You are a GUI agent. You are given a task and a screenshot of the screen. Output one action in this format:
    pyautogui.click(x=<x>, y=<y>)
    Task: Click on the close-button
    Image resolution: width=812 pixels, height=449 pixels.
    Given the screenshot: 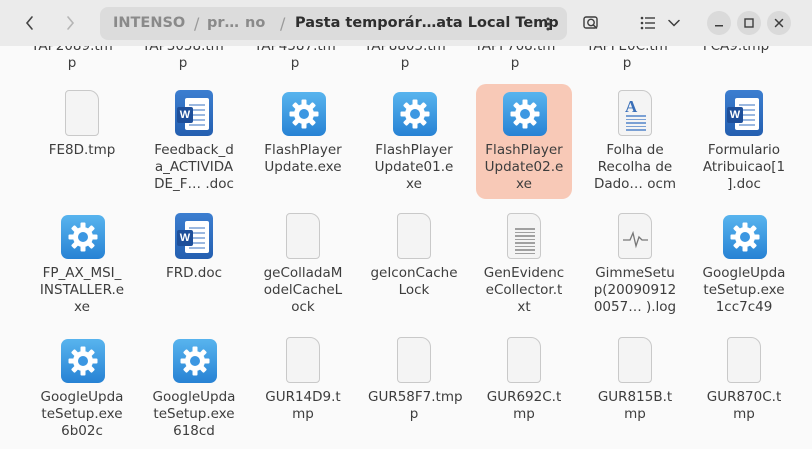 What is the action you would take?
    pyautogui.click(x=779, y=23)
    